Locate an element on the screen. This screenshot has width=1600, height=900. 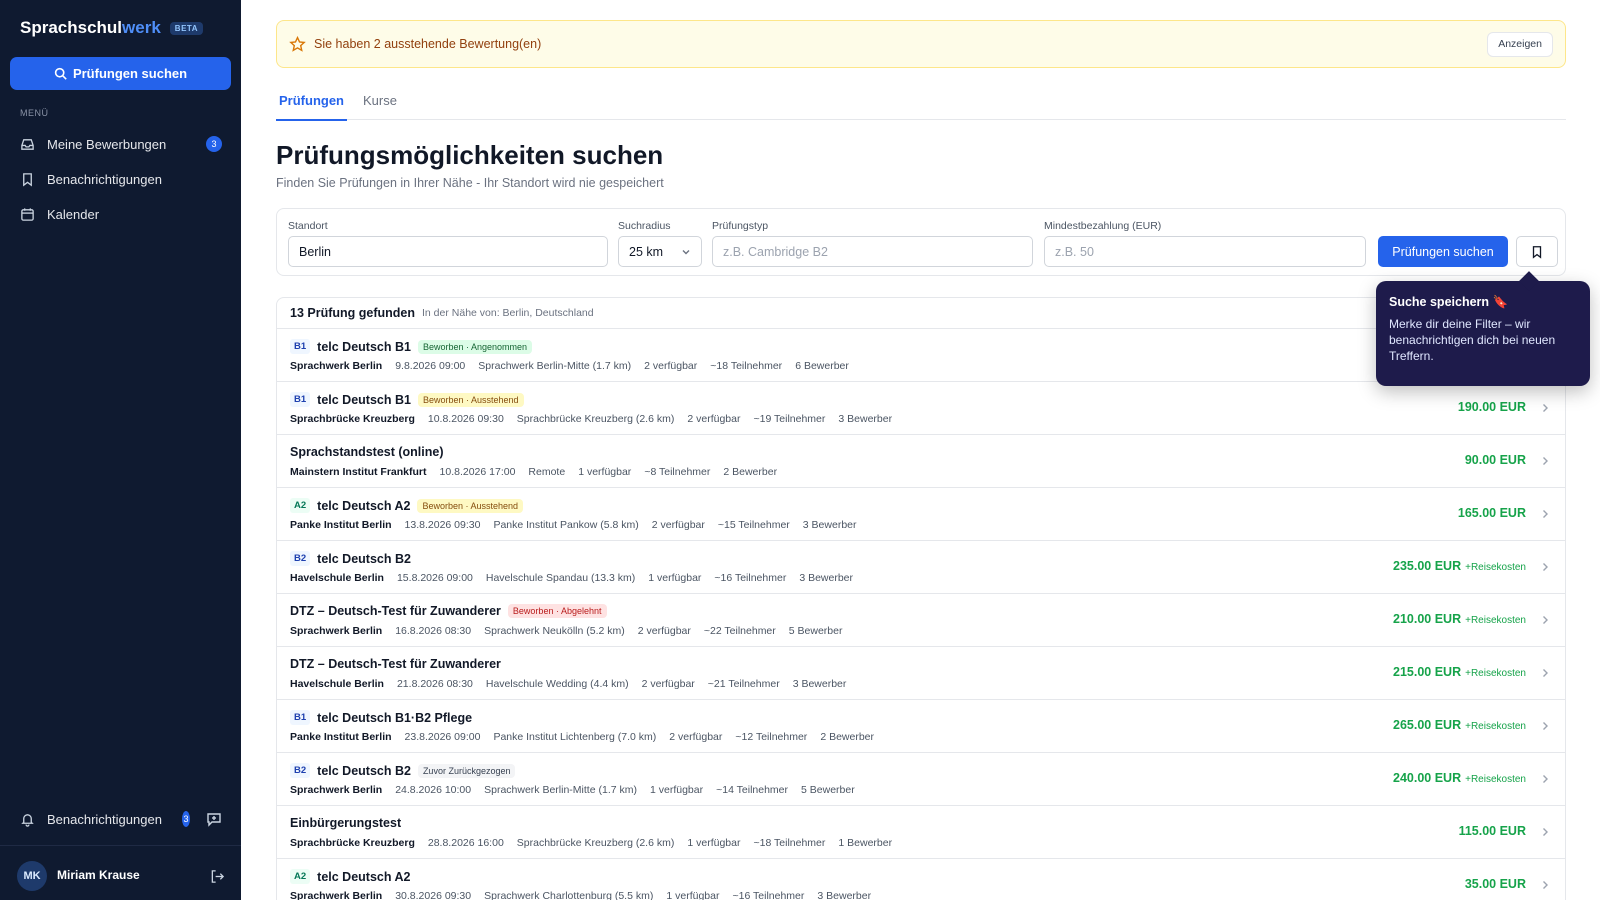
sidebar-item-label: Benachrichtigungen is located at coordinates (104, 179).